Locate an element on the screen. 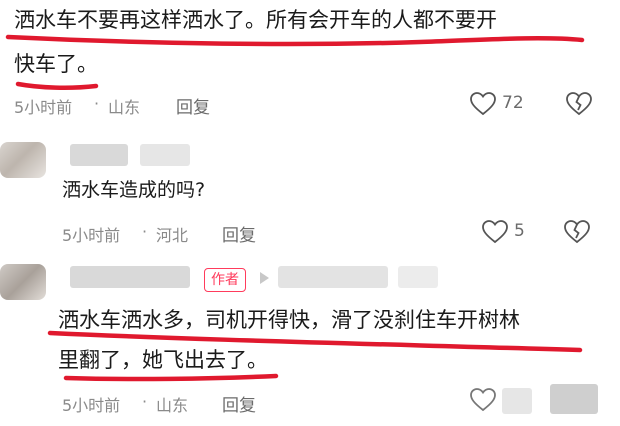  comment-2-like-button: 5 is located at coordinates (512, 234).